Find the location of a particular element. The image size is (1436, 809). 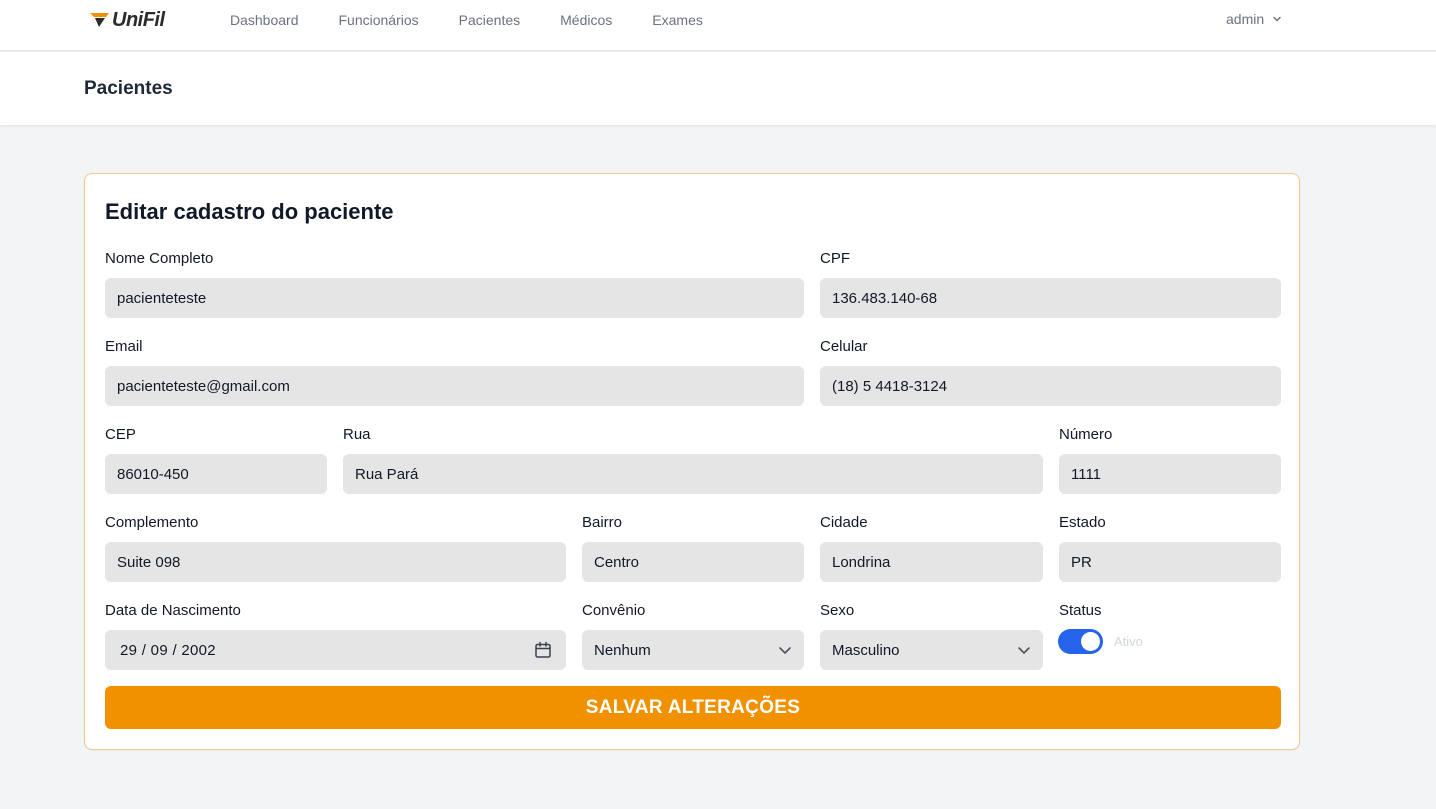

user-menu: admin is located at coordinates (1254, 19).